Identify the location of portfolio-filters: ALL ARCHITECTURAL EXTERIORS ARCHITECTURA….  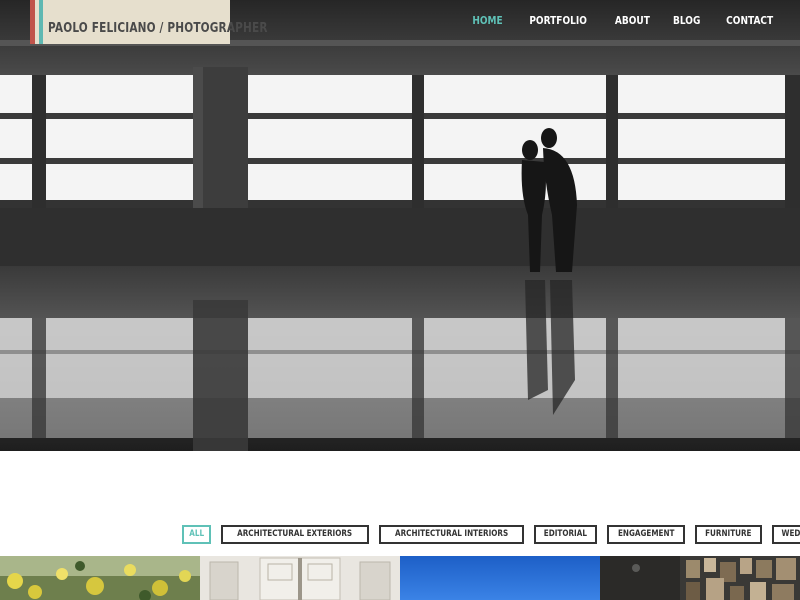
(491, 534).